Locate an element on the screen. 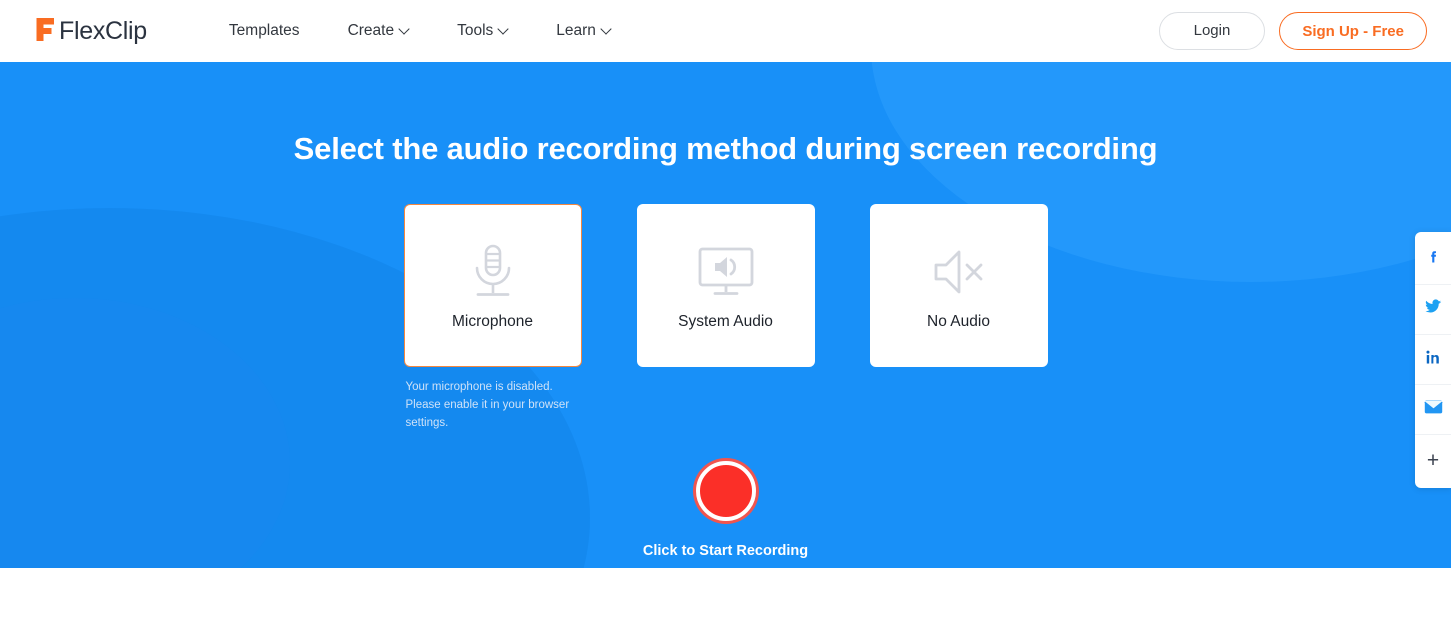 Image resolution: width=1451 pixels, height=620 pixels. nav-item-tools: Tools is located at coordinates (482, 31).